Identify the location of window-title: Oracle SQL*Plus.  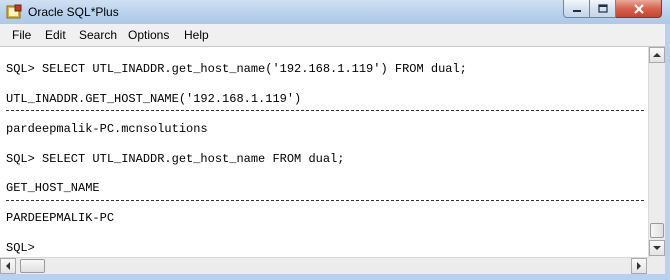
(73, 12).